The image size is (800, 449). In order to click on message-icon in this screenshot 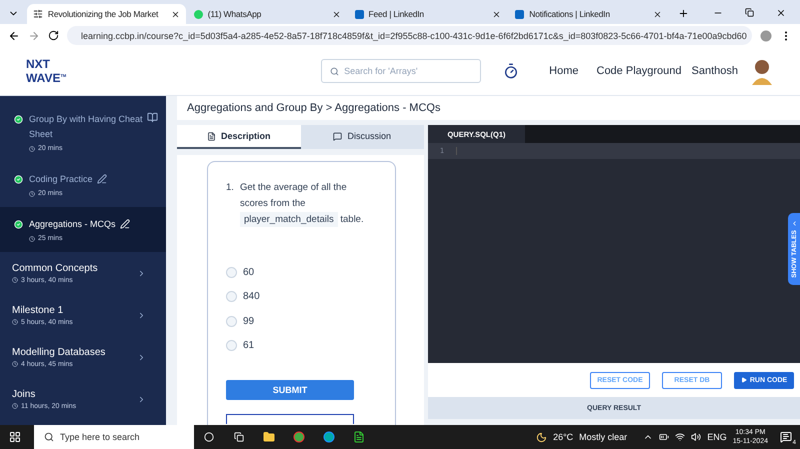, I will do `click(786, 437)`.